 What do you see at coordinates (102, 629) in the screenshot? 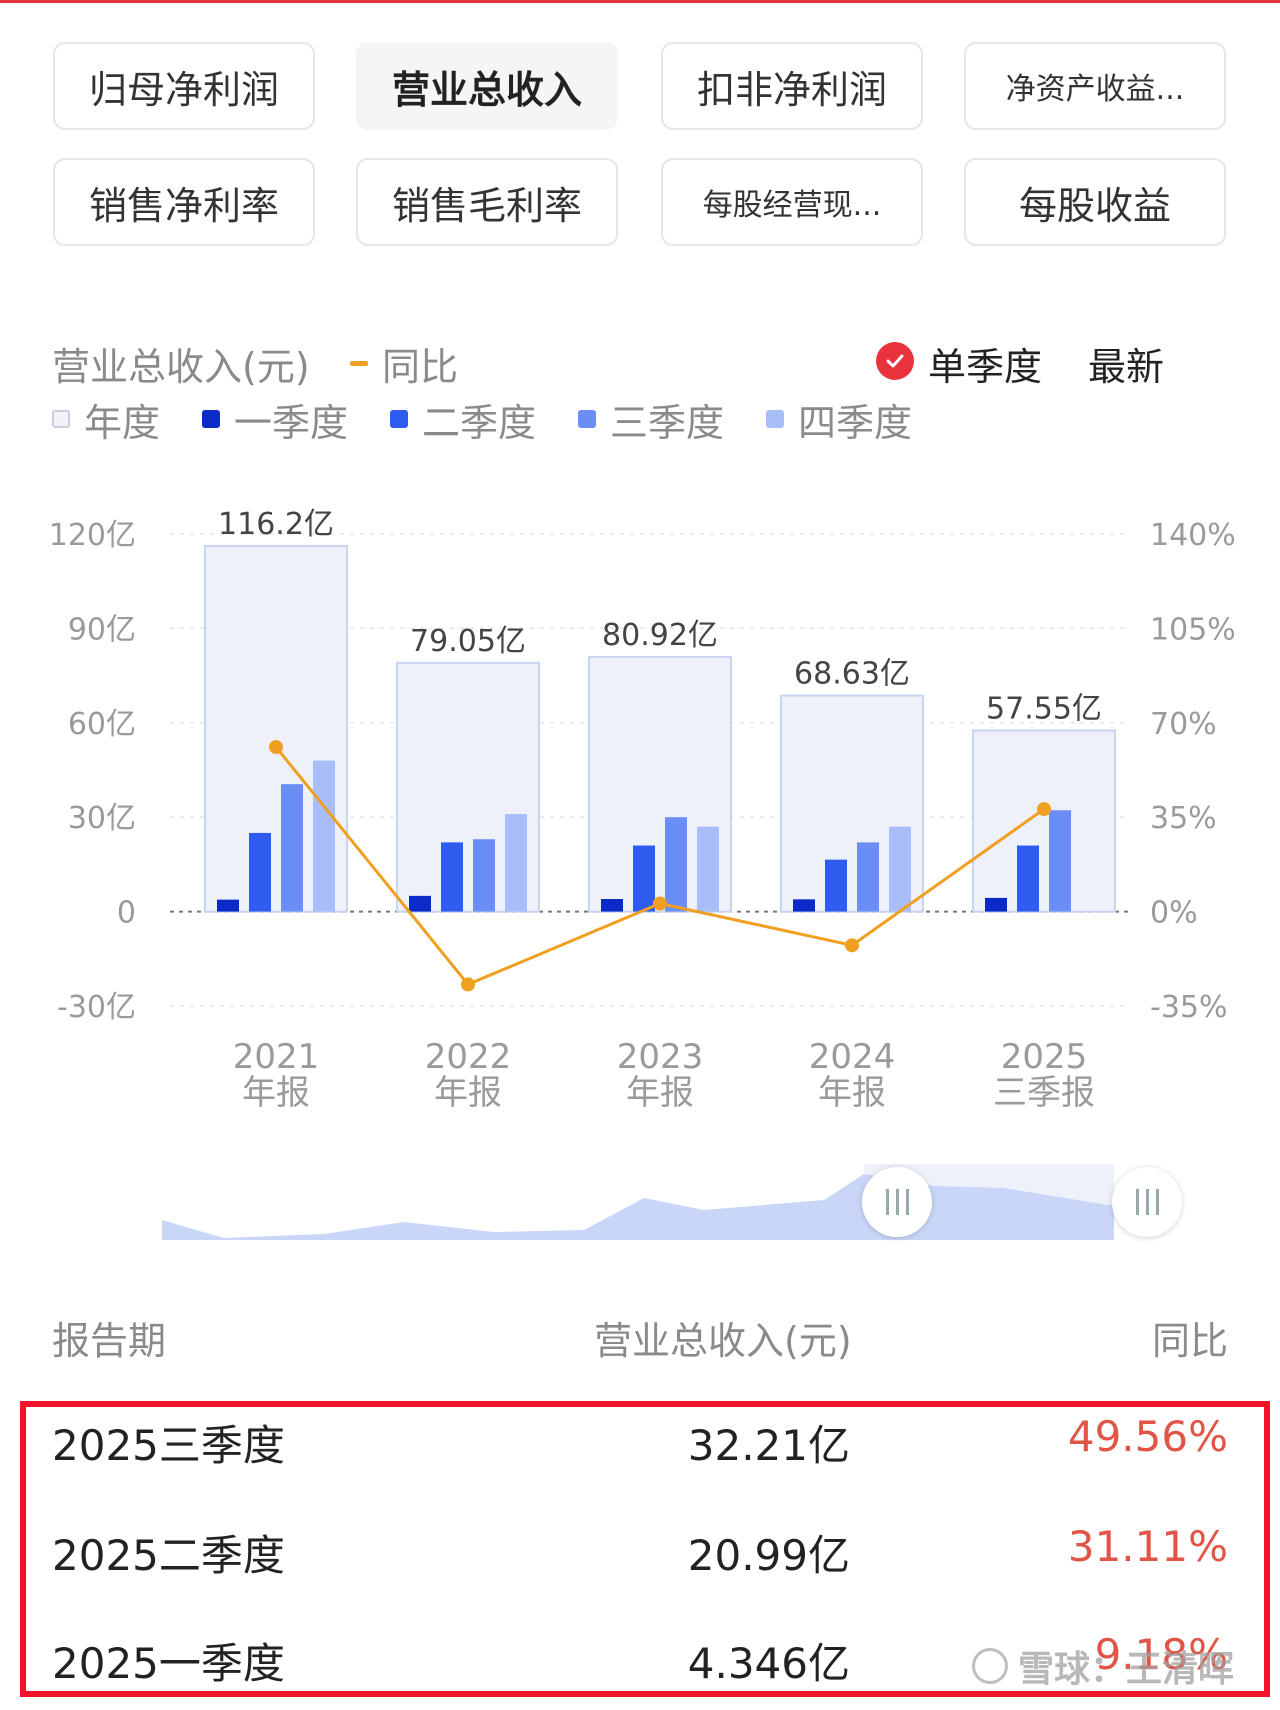
I see `y-left-tick-label: 90亿` at bounding box center [102, 629].